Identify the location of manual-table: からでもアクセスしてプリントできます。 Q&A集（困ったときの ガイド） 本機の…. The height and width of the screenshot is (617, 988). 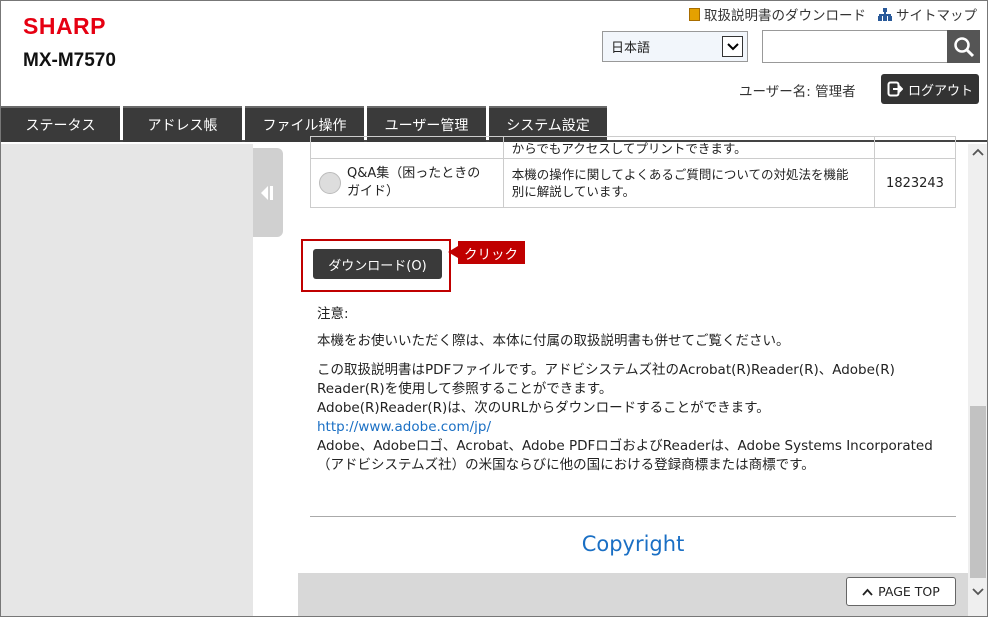
(633, 172).